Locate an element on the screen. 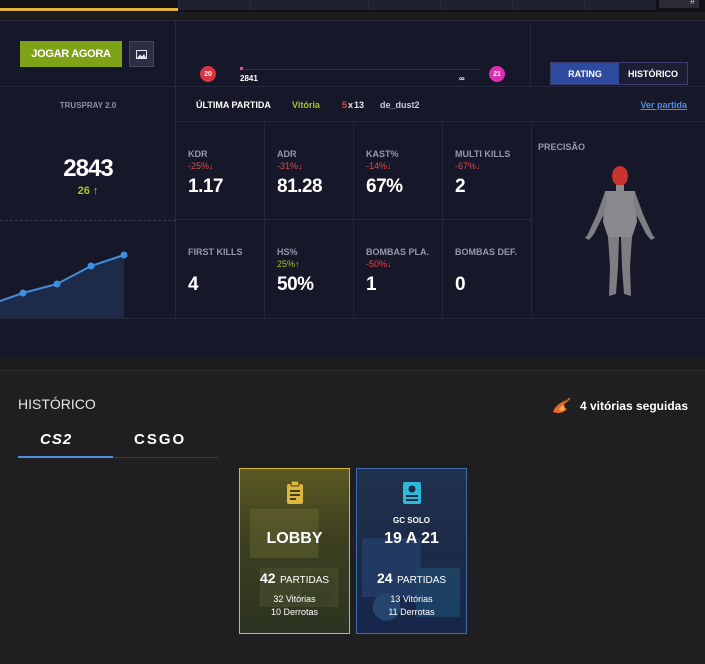  stat-kast: KAST% -14%↓ 67% is located at coordinates (398, 170).